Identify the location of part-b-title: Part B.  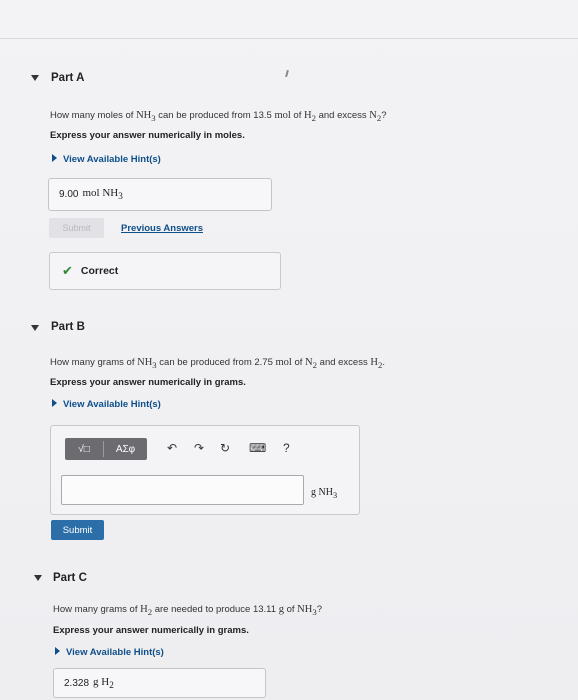
(68, 327).